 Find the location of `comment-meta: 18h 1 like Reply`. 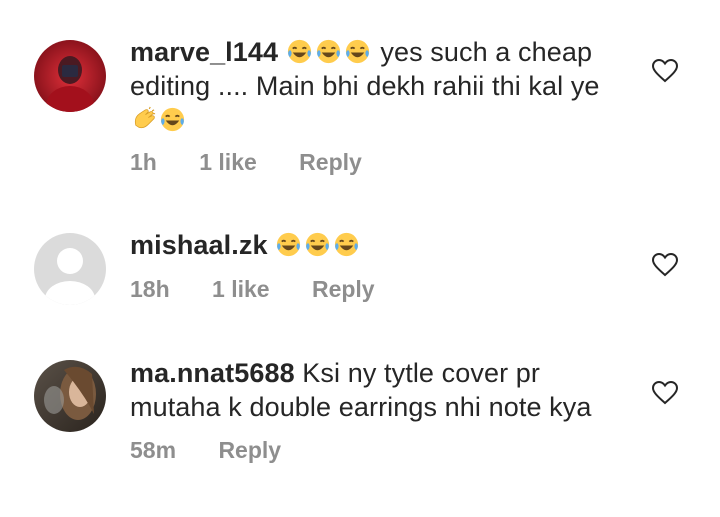

comment-meta: 18h 1 like Reply is located at coordinates (270, 289).